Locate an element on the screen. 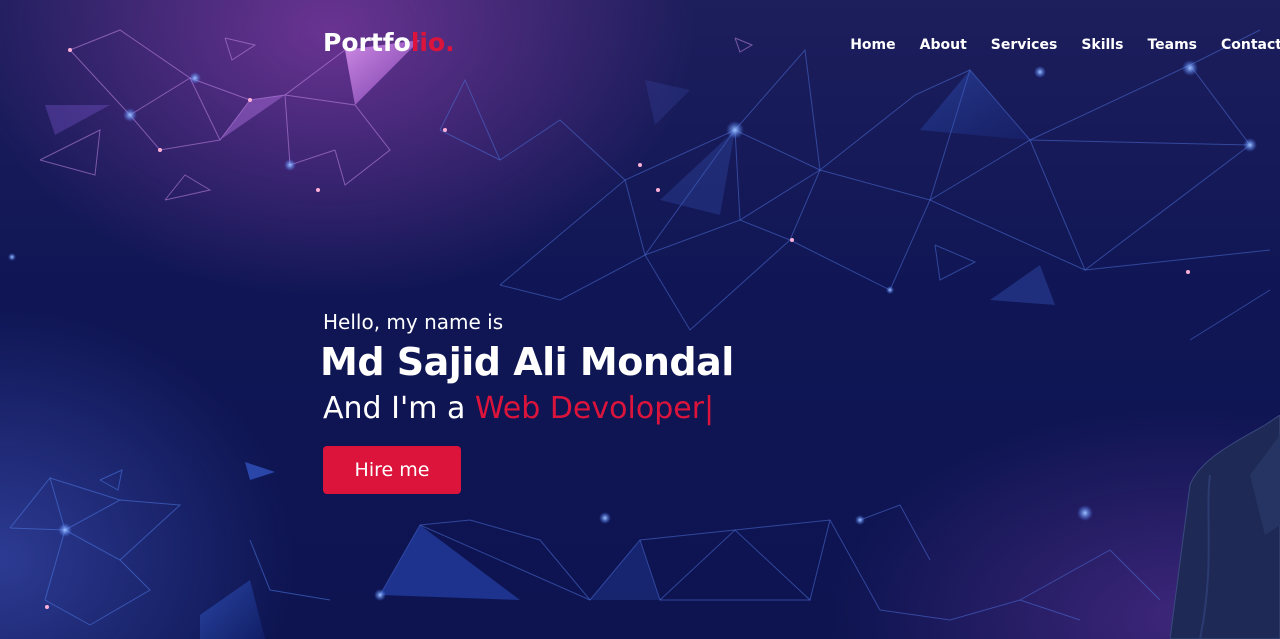  hero-role: And I'm a Web Devoloper| is located at coordinates (583, 409).